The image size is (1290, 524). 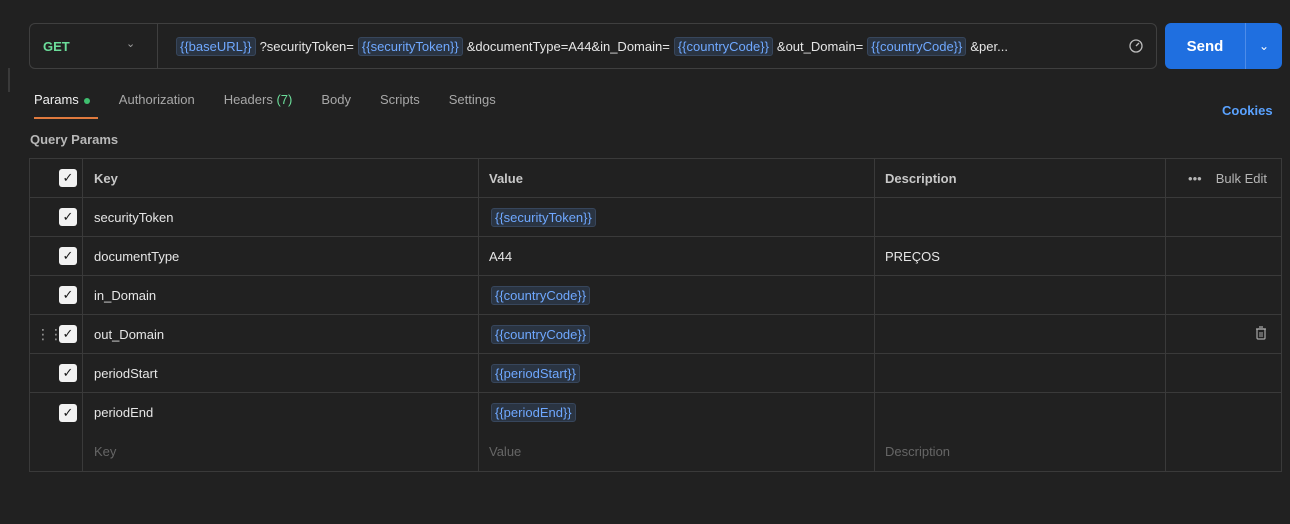 I want to click on method-label: GET, so click(x=56, y=46).